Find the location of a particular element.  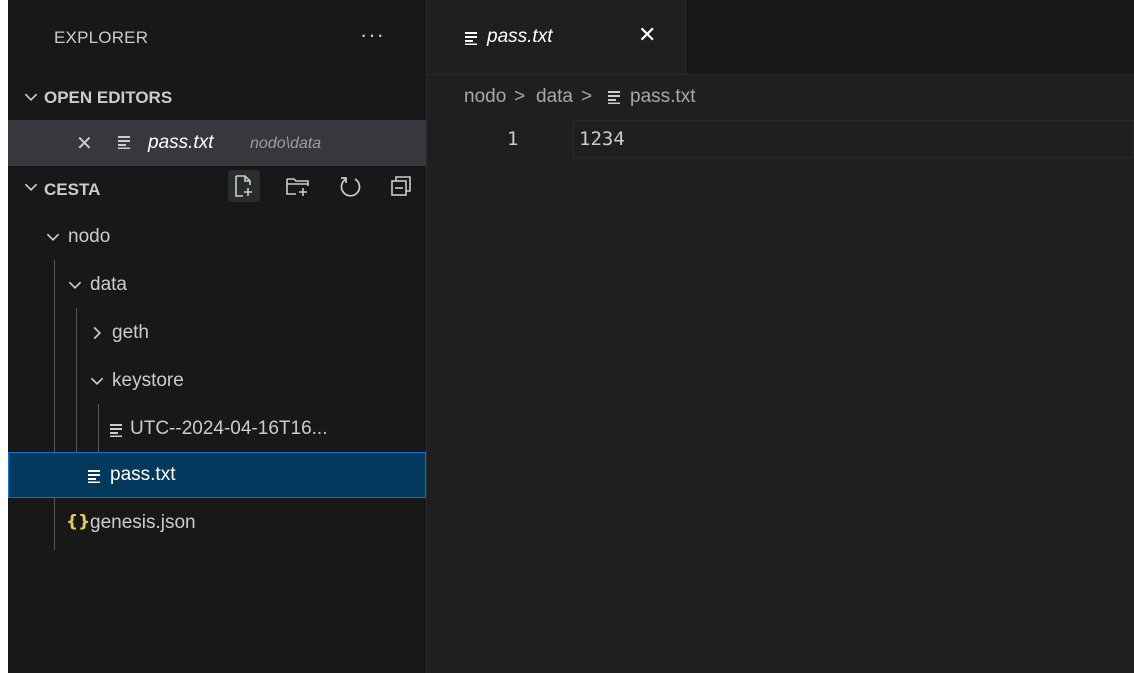

collapse-all-button is located at coordinates (400, 186).